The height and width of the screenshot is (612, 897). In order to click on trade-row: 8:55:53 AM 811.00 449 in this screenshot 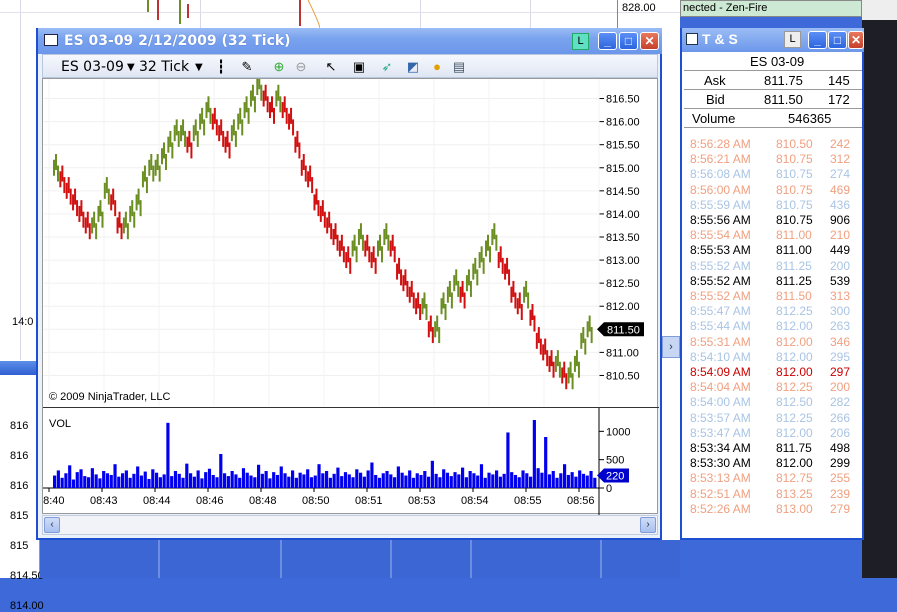, I will do `click(775, 250)`.